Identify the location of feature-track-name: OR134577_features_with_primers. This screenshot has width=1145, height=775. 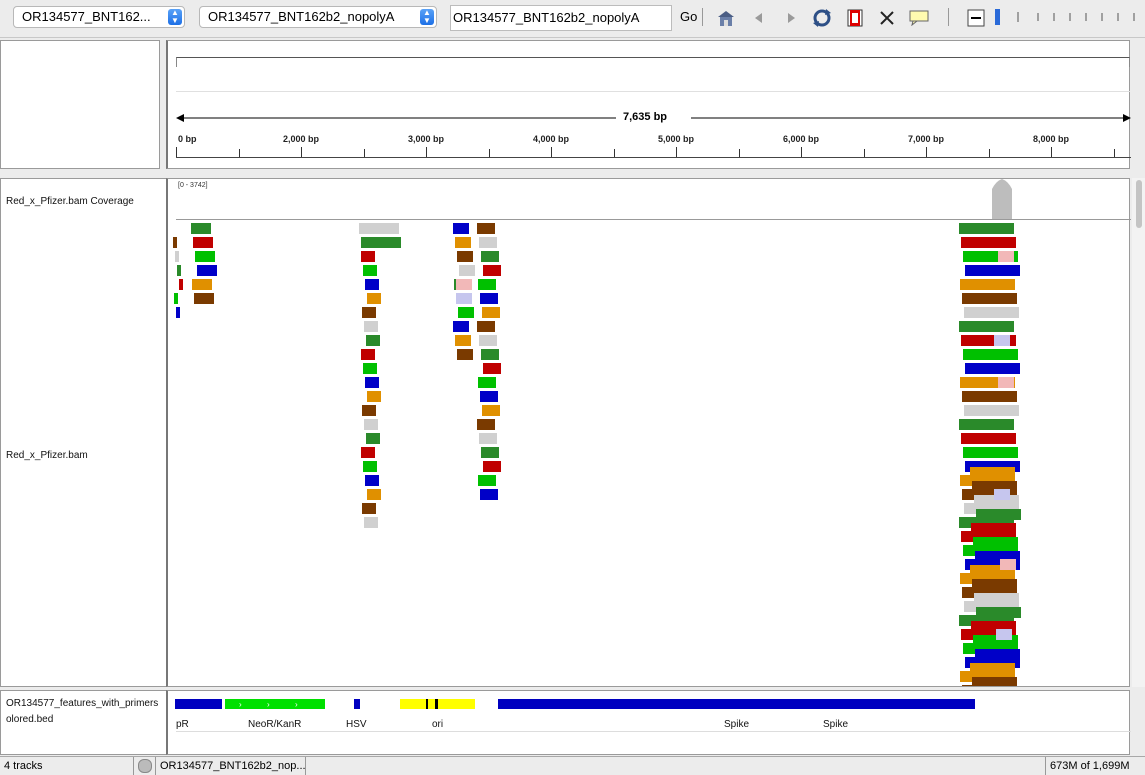
(83, 703).